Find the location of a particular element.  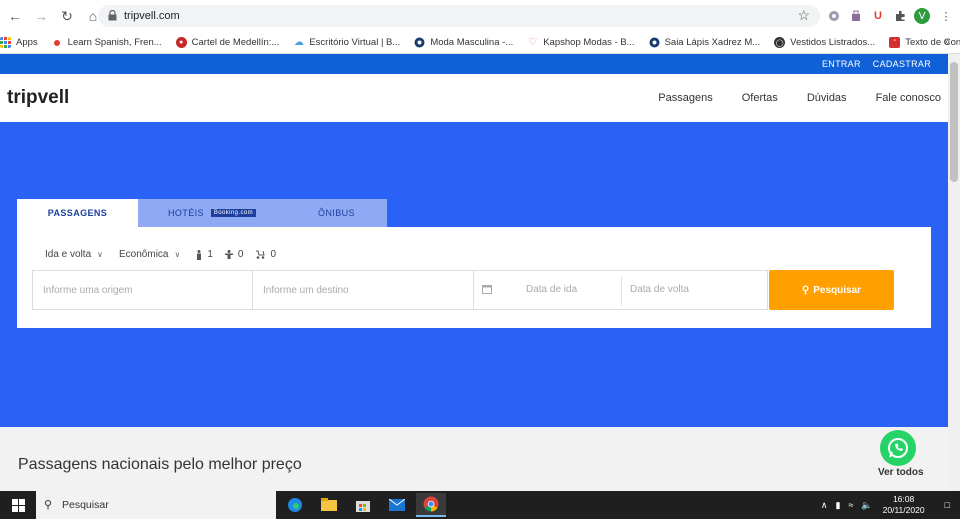

chevron-up-icon: ∧ is located at coordinates (824, 505).